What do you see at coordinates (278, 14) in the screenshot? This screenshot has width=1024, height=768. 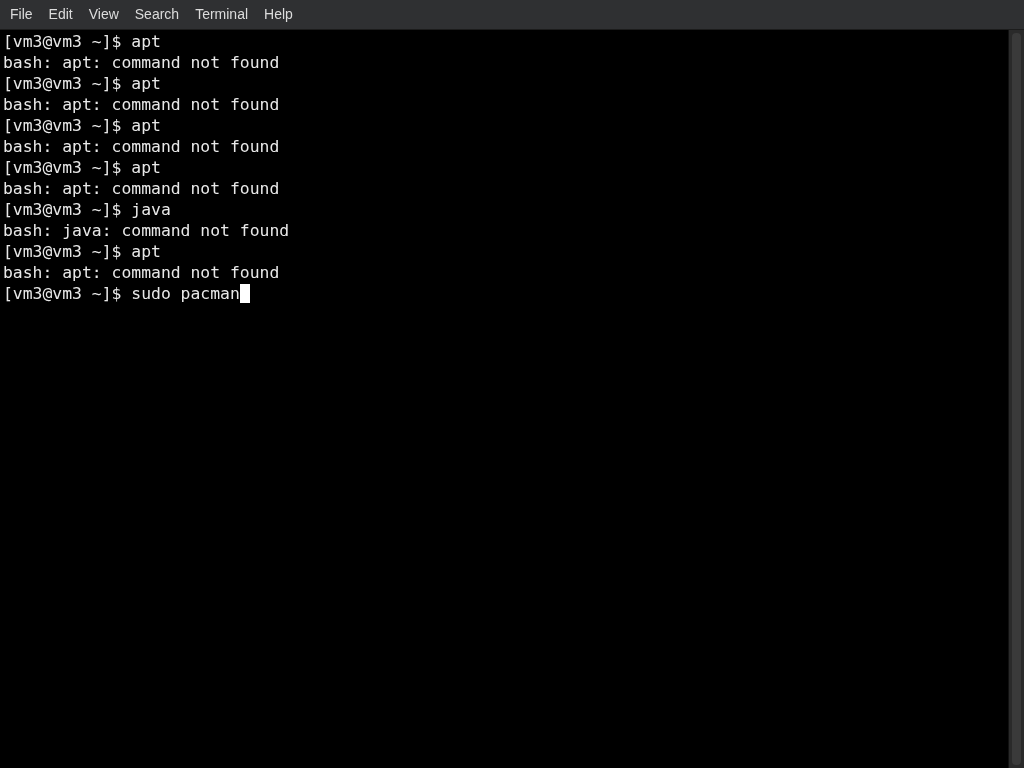 I see `menu-item: Help` at bounding box center [278, 14].